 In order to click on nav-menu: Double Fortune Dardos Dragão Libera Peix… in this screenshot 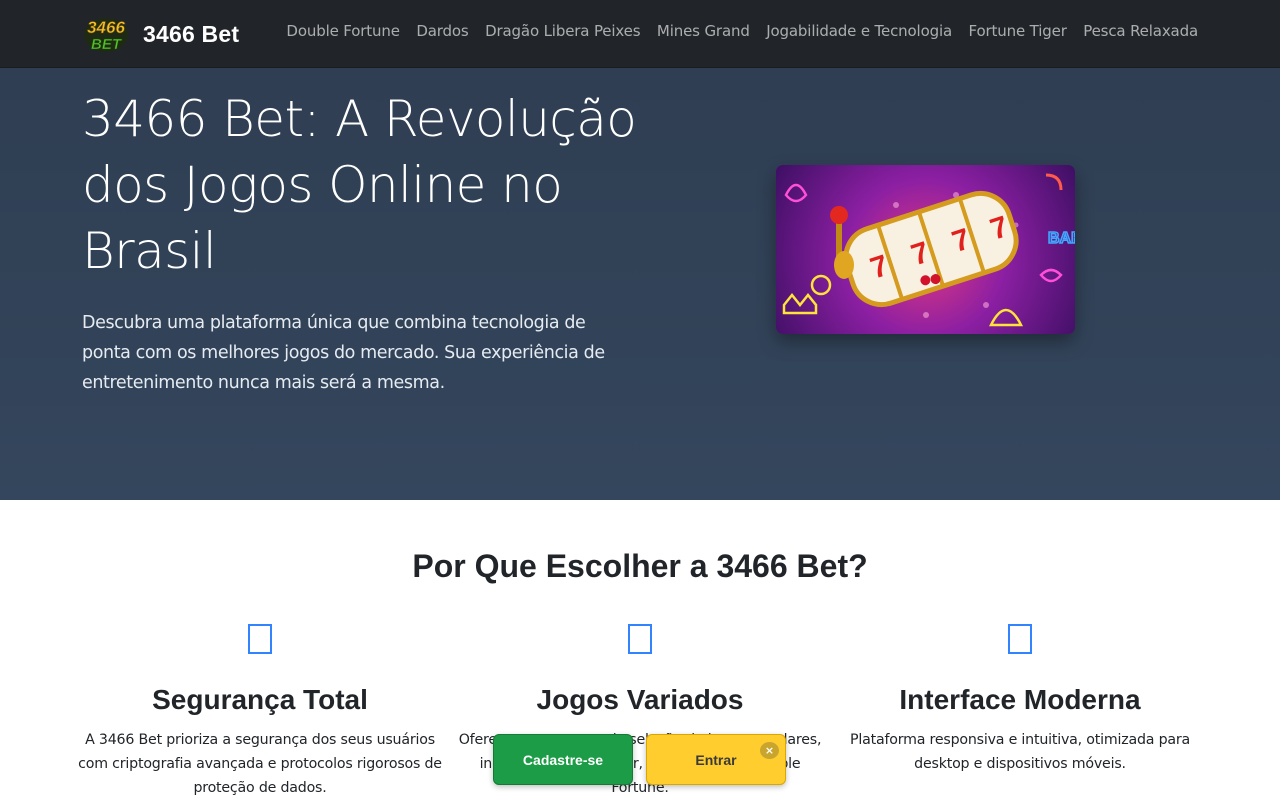, I will do `click(734, 31)`.